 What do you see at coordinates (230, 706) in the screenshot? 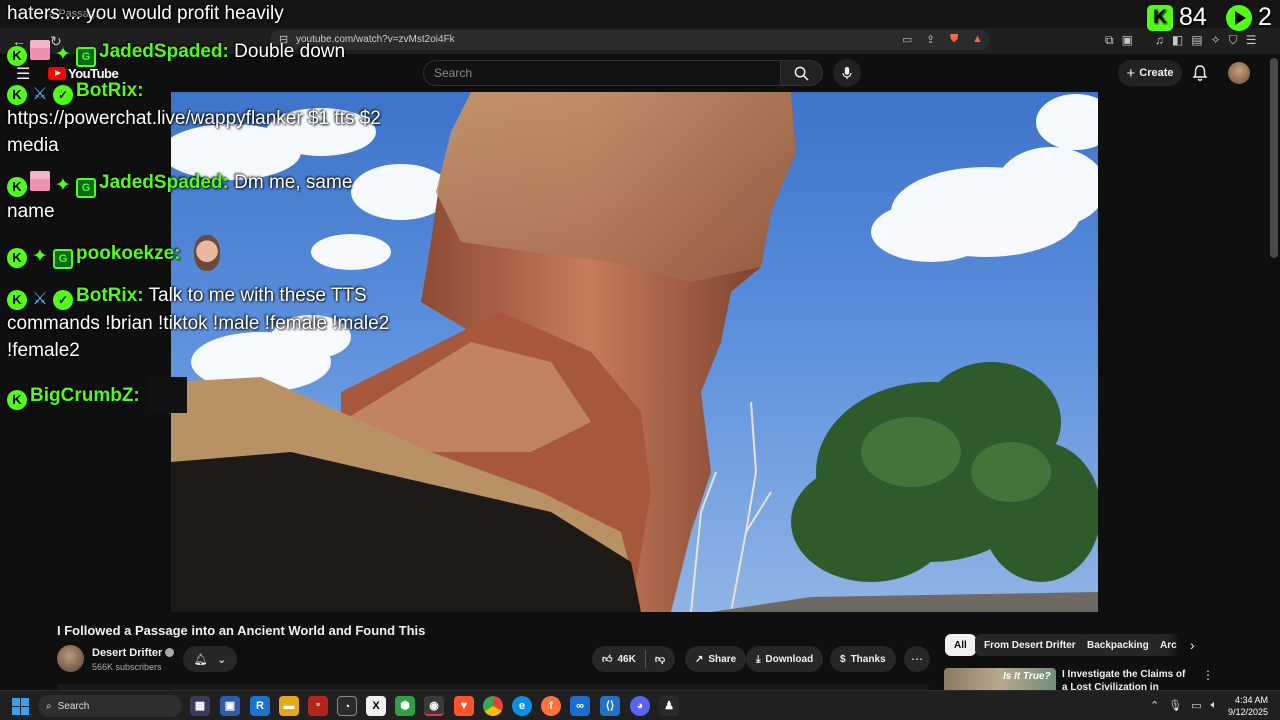
I see `app-icon: ▣` at bounding box center [230, 706].